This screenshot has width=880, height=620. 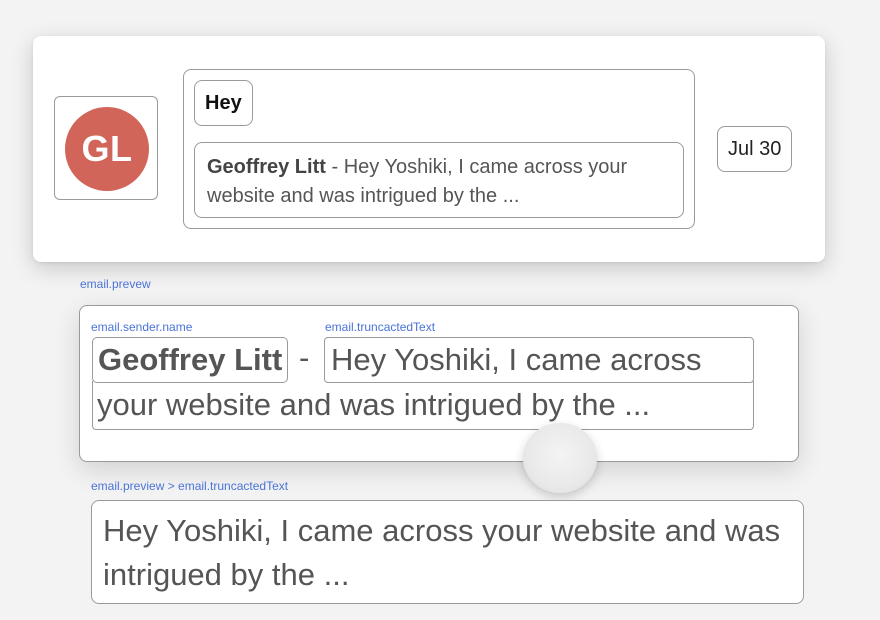 I want to click on label-truncated-text: email.truncactedText, so click(x=380, y=327).